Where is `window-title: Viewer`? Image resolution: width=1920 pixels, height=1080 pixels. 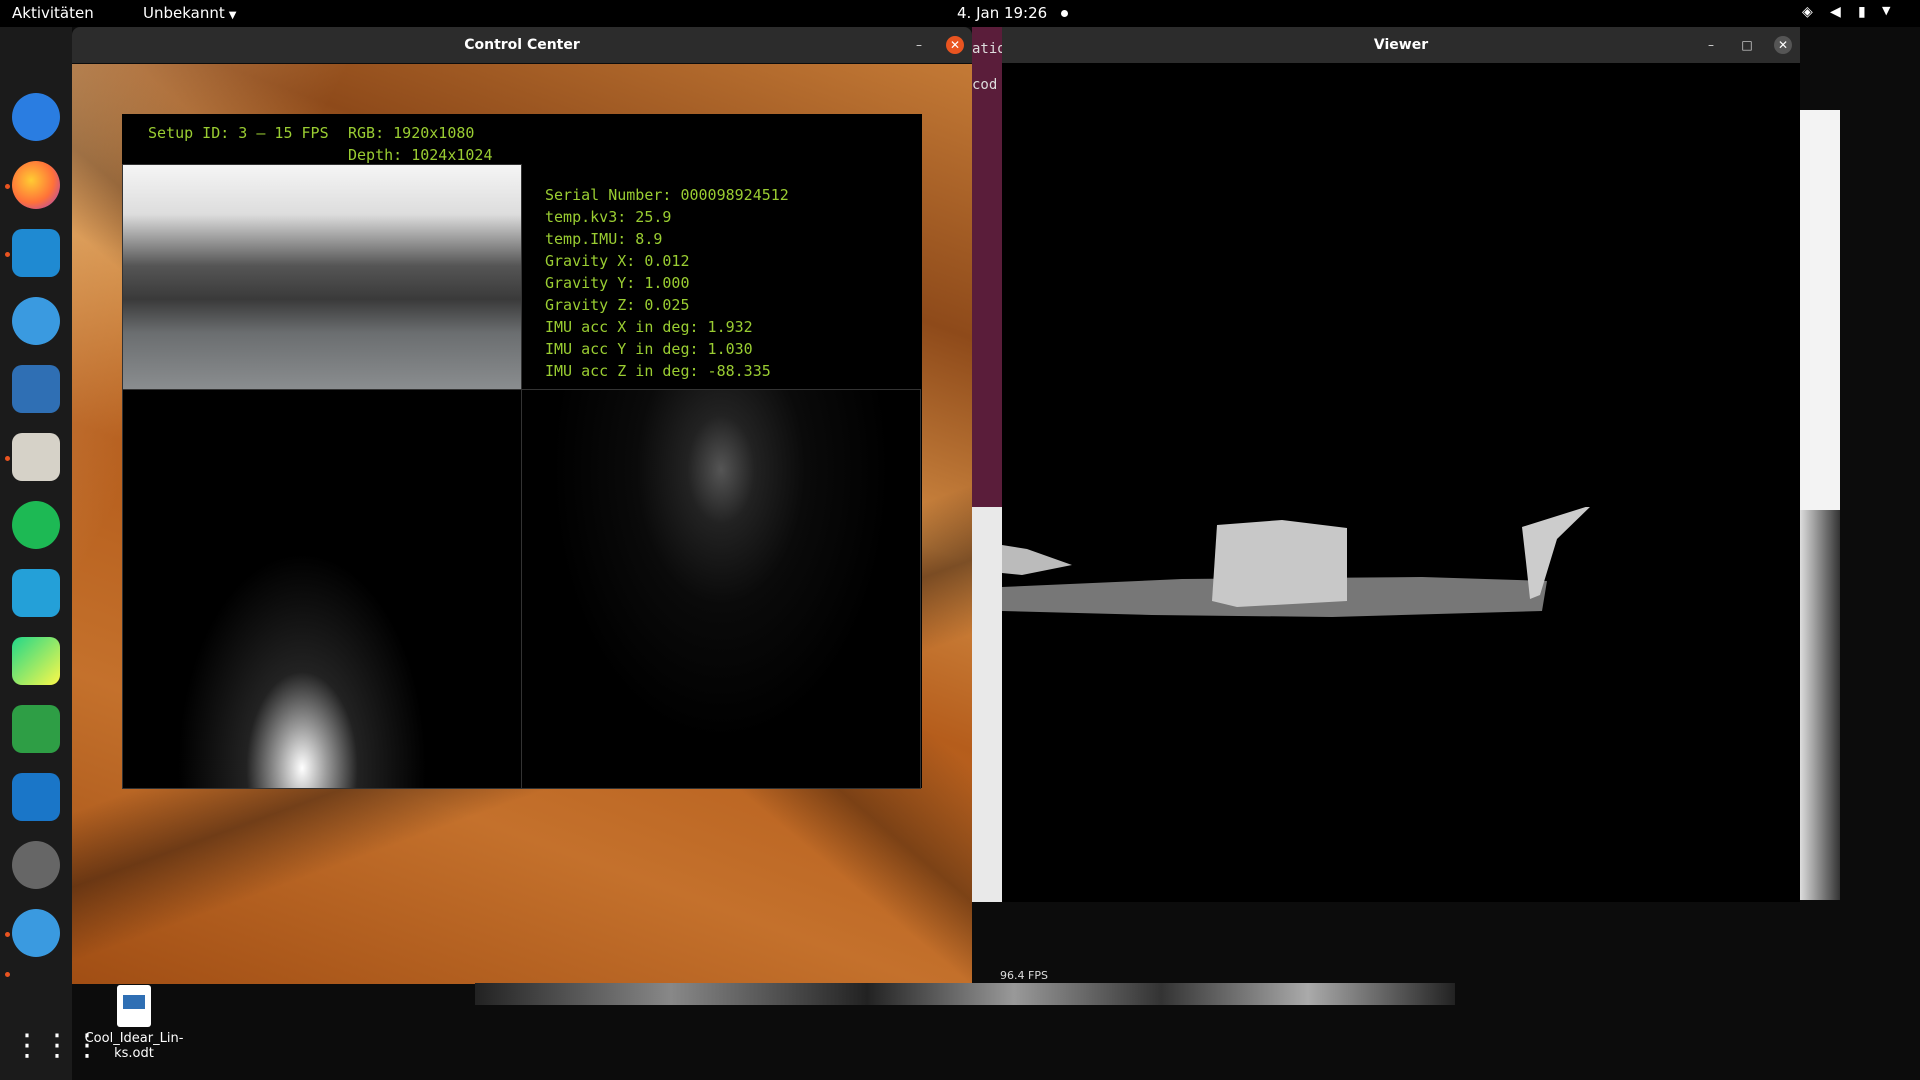
window-title: Viewer is located at coordinates (1401, 45).